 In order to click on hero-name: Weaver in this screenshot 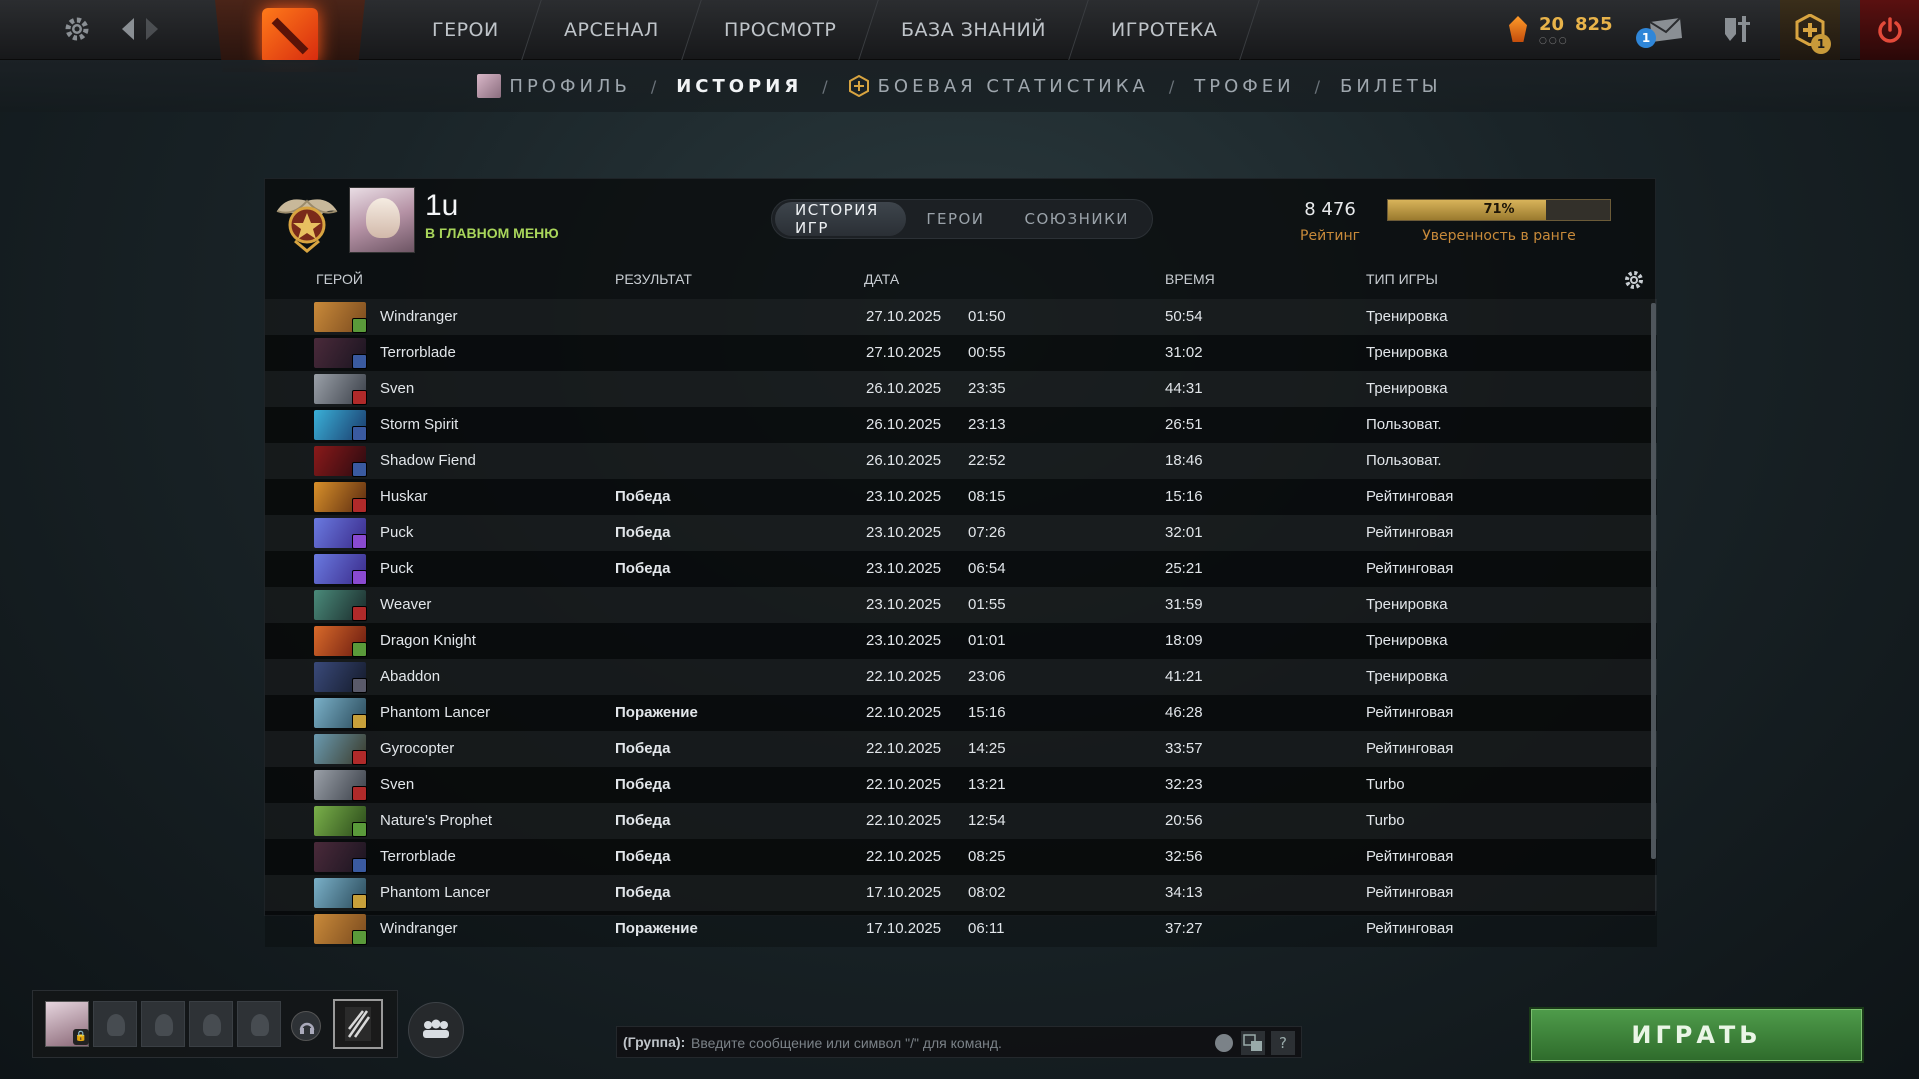, I will do `click(406, 604)`.